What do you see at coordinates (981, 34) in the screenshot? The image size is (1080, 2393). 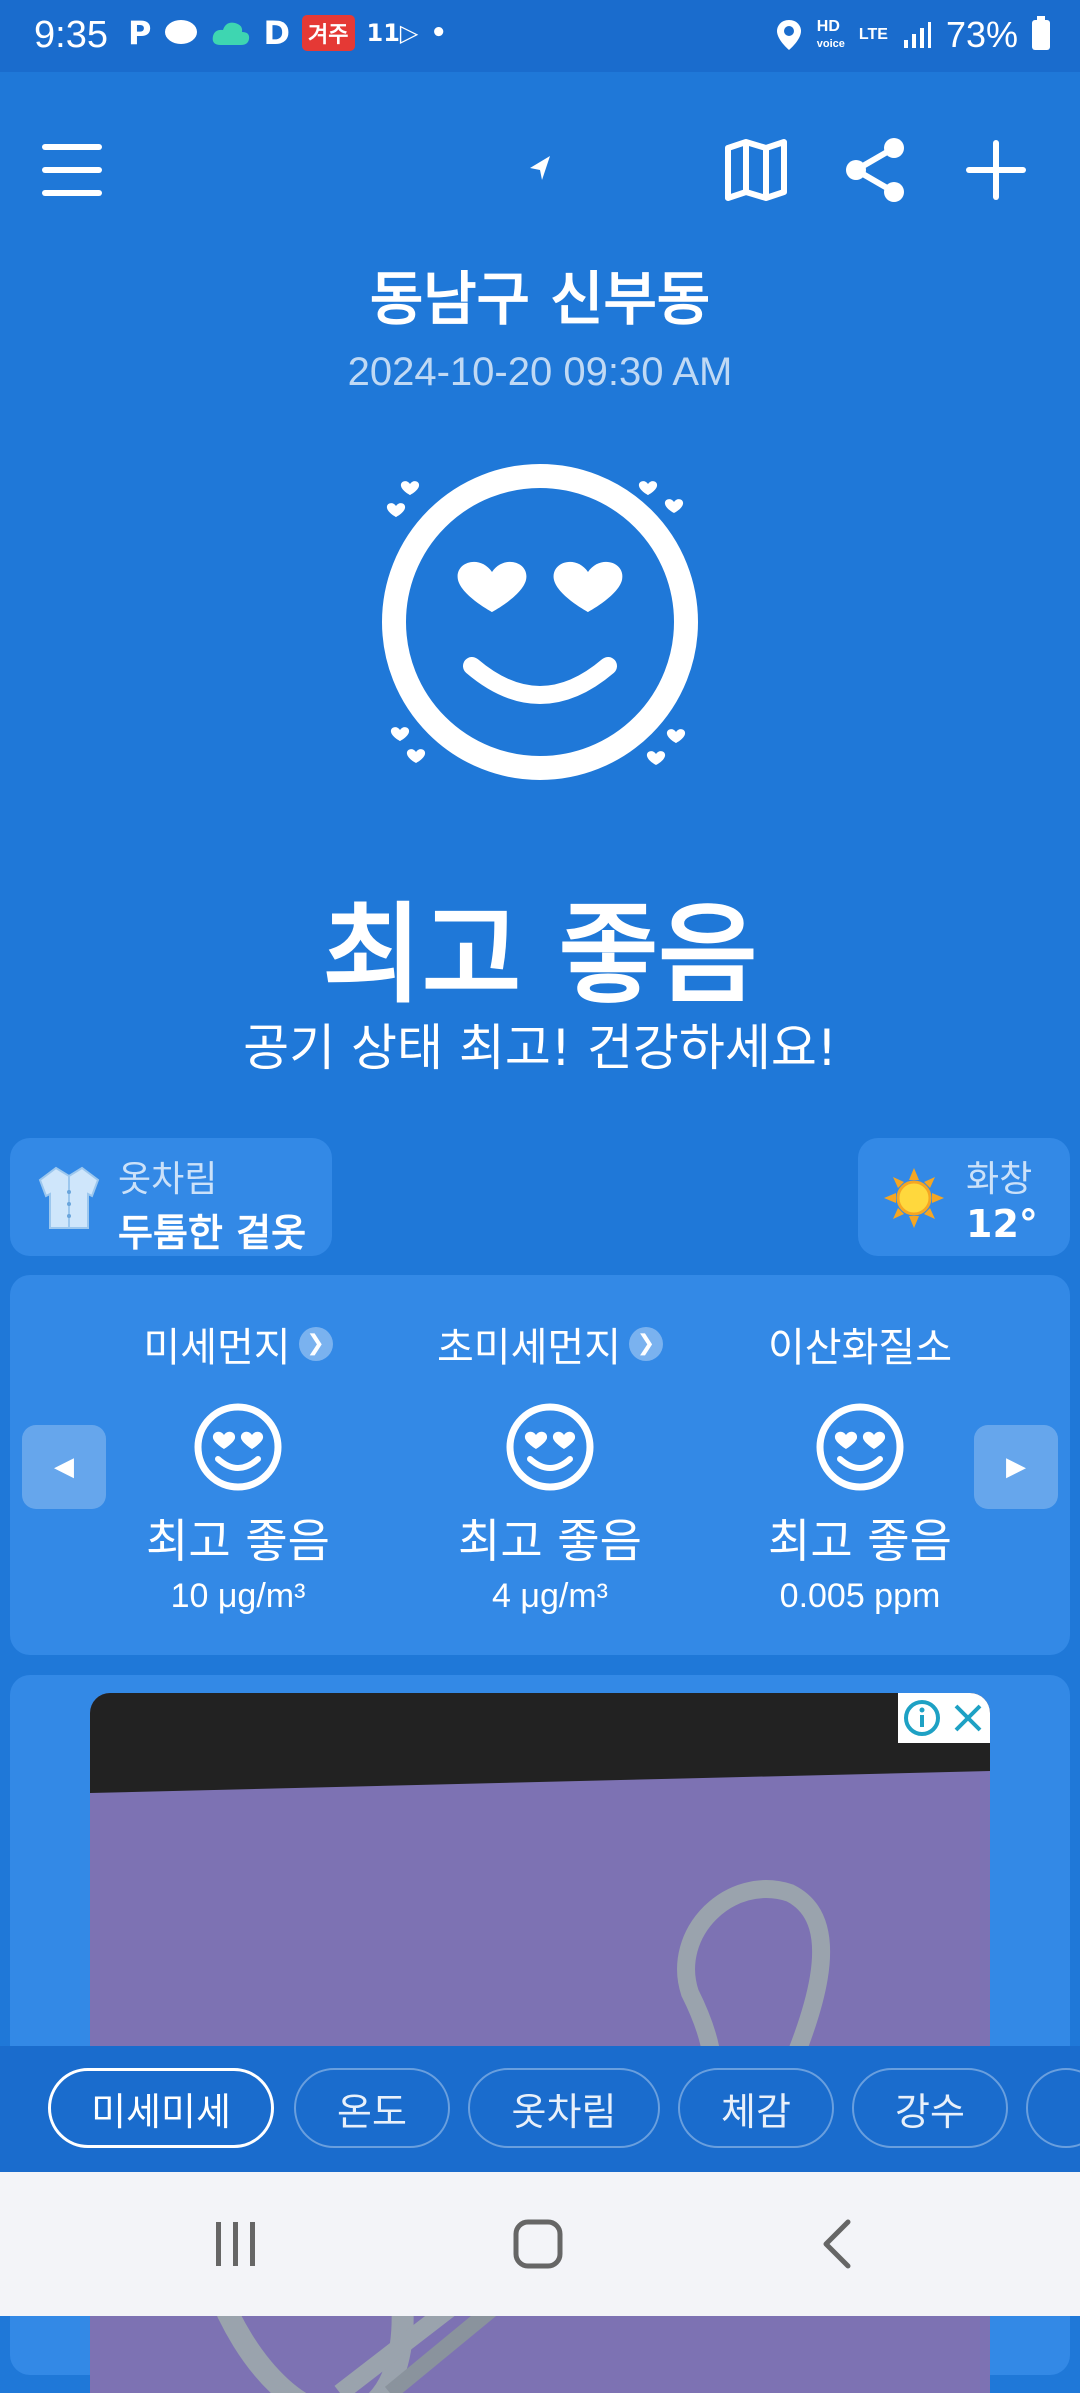 I see `battery-percentage: 73%` at bounding box center [981, 34].